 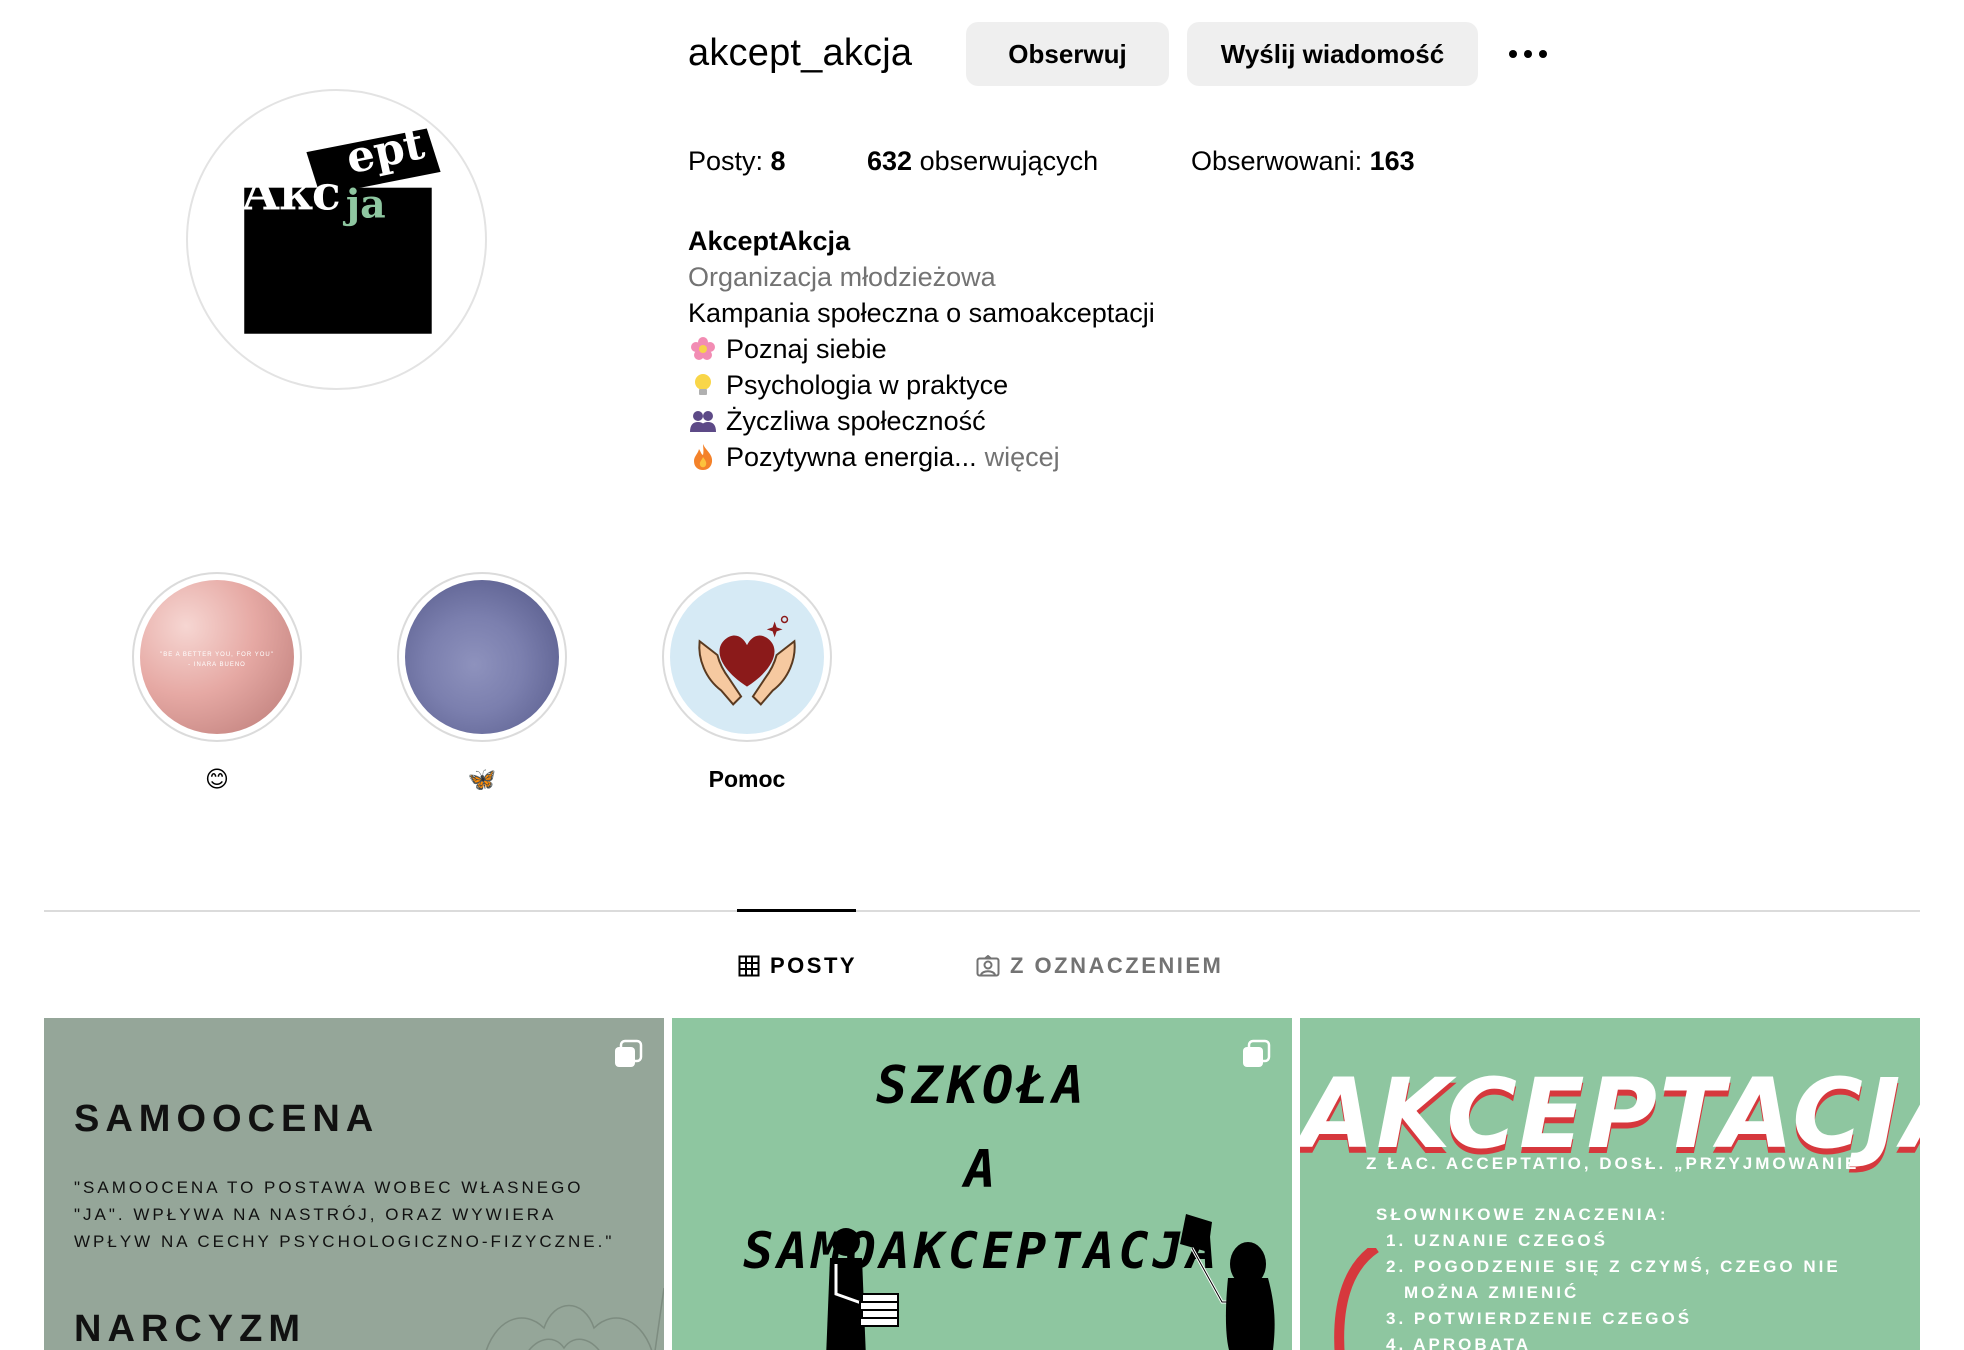 What do you see at coordinates (797, 966) in the screenshot?
I see `tab-posts: POSTY` at bounding box center [797, 966].